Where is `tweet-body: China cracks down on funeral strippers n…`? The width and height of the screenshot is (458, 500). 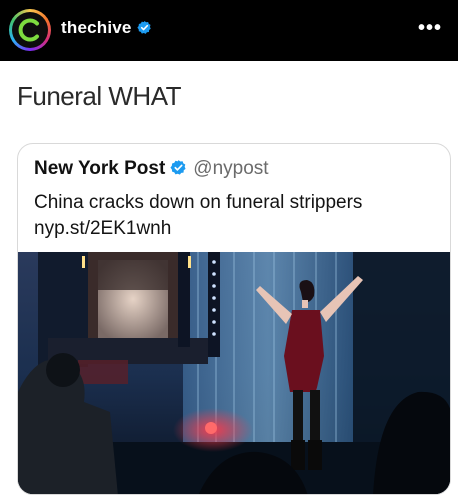 tweet-body: China cracks down on funeral strippers n… is located at coordinates (239, 216).